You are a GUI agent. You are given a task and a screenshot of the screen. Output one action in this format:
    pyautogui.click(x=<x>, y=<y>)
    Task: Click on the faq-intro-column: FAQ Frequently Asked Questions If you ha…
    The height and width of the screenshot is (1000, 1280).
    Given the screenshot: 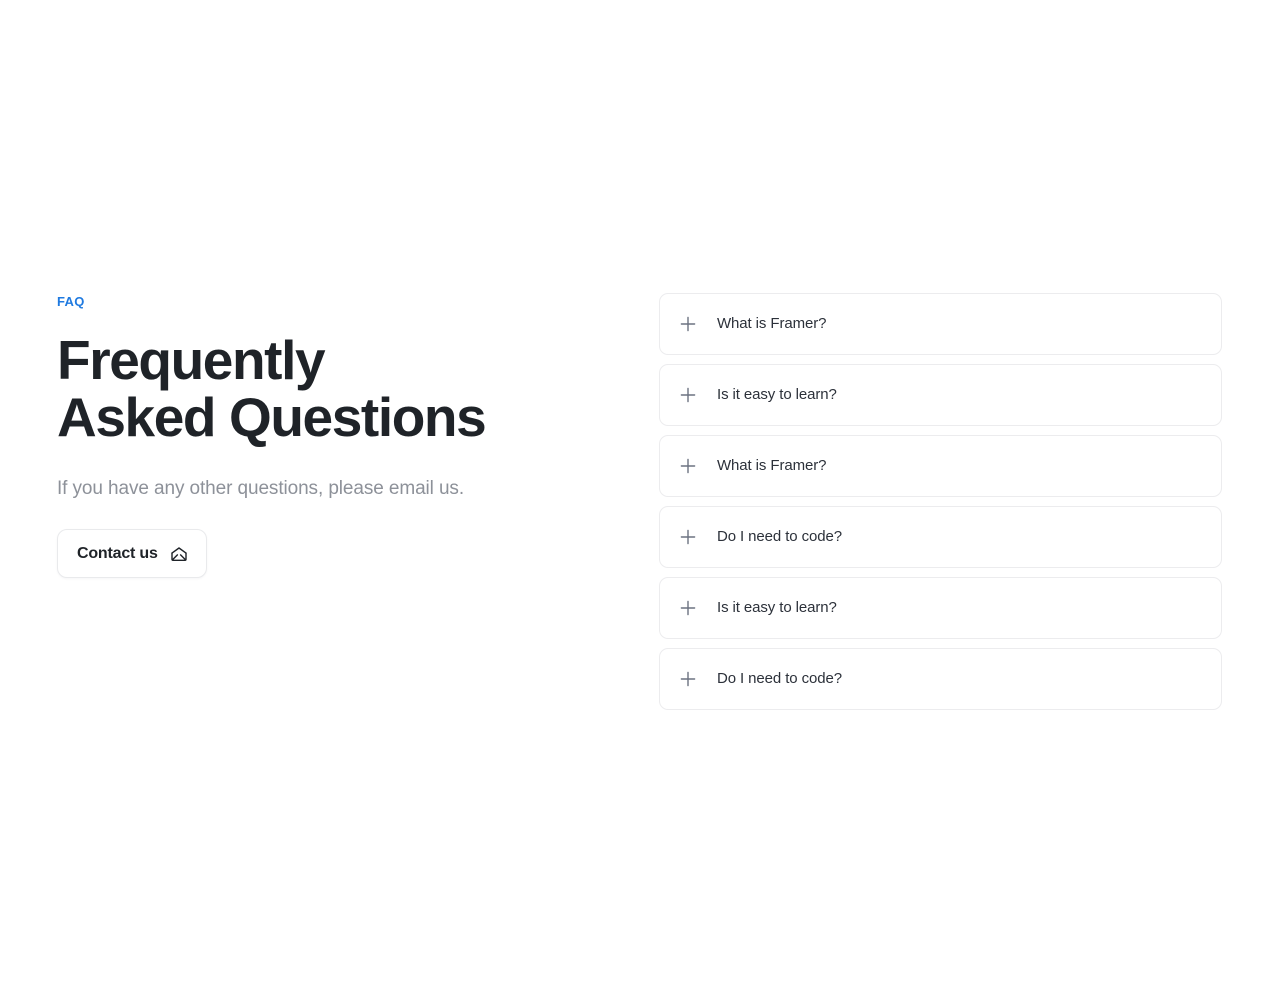 What is the action you would take?
    pyautogui.click(x=327, y=435)
    